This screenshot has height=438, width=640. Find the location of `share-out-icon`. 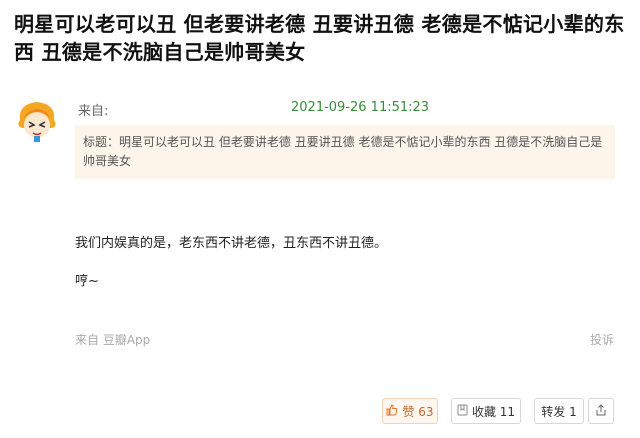

share-out-icon is located at coordinates (601, 411).